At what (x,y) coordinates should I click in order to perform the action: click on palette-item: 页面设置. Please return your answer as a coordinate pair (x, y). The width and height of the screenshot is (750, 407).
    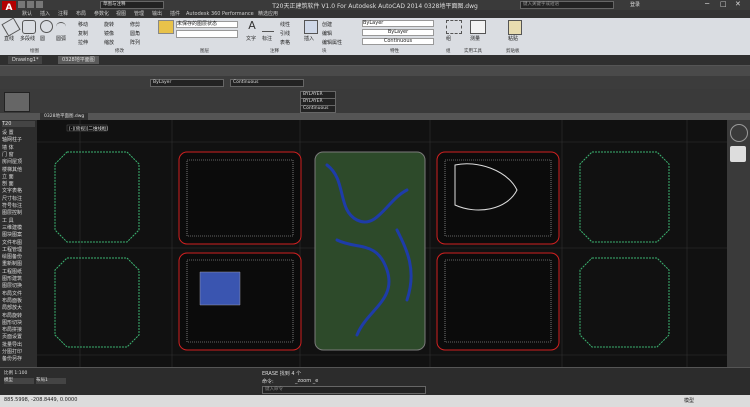
    Looking at the image, I should click on (12, 336).